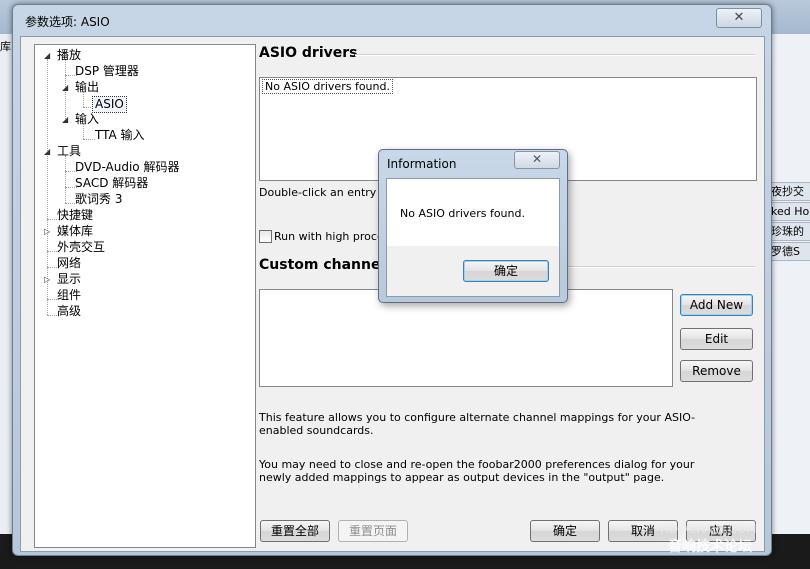 The height and width of the screenshot is (569, 810). Describe the element at coordinates (790, 191) in the screenshot. I see `background-list-item: 夜抄交` at that location.